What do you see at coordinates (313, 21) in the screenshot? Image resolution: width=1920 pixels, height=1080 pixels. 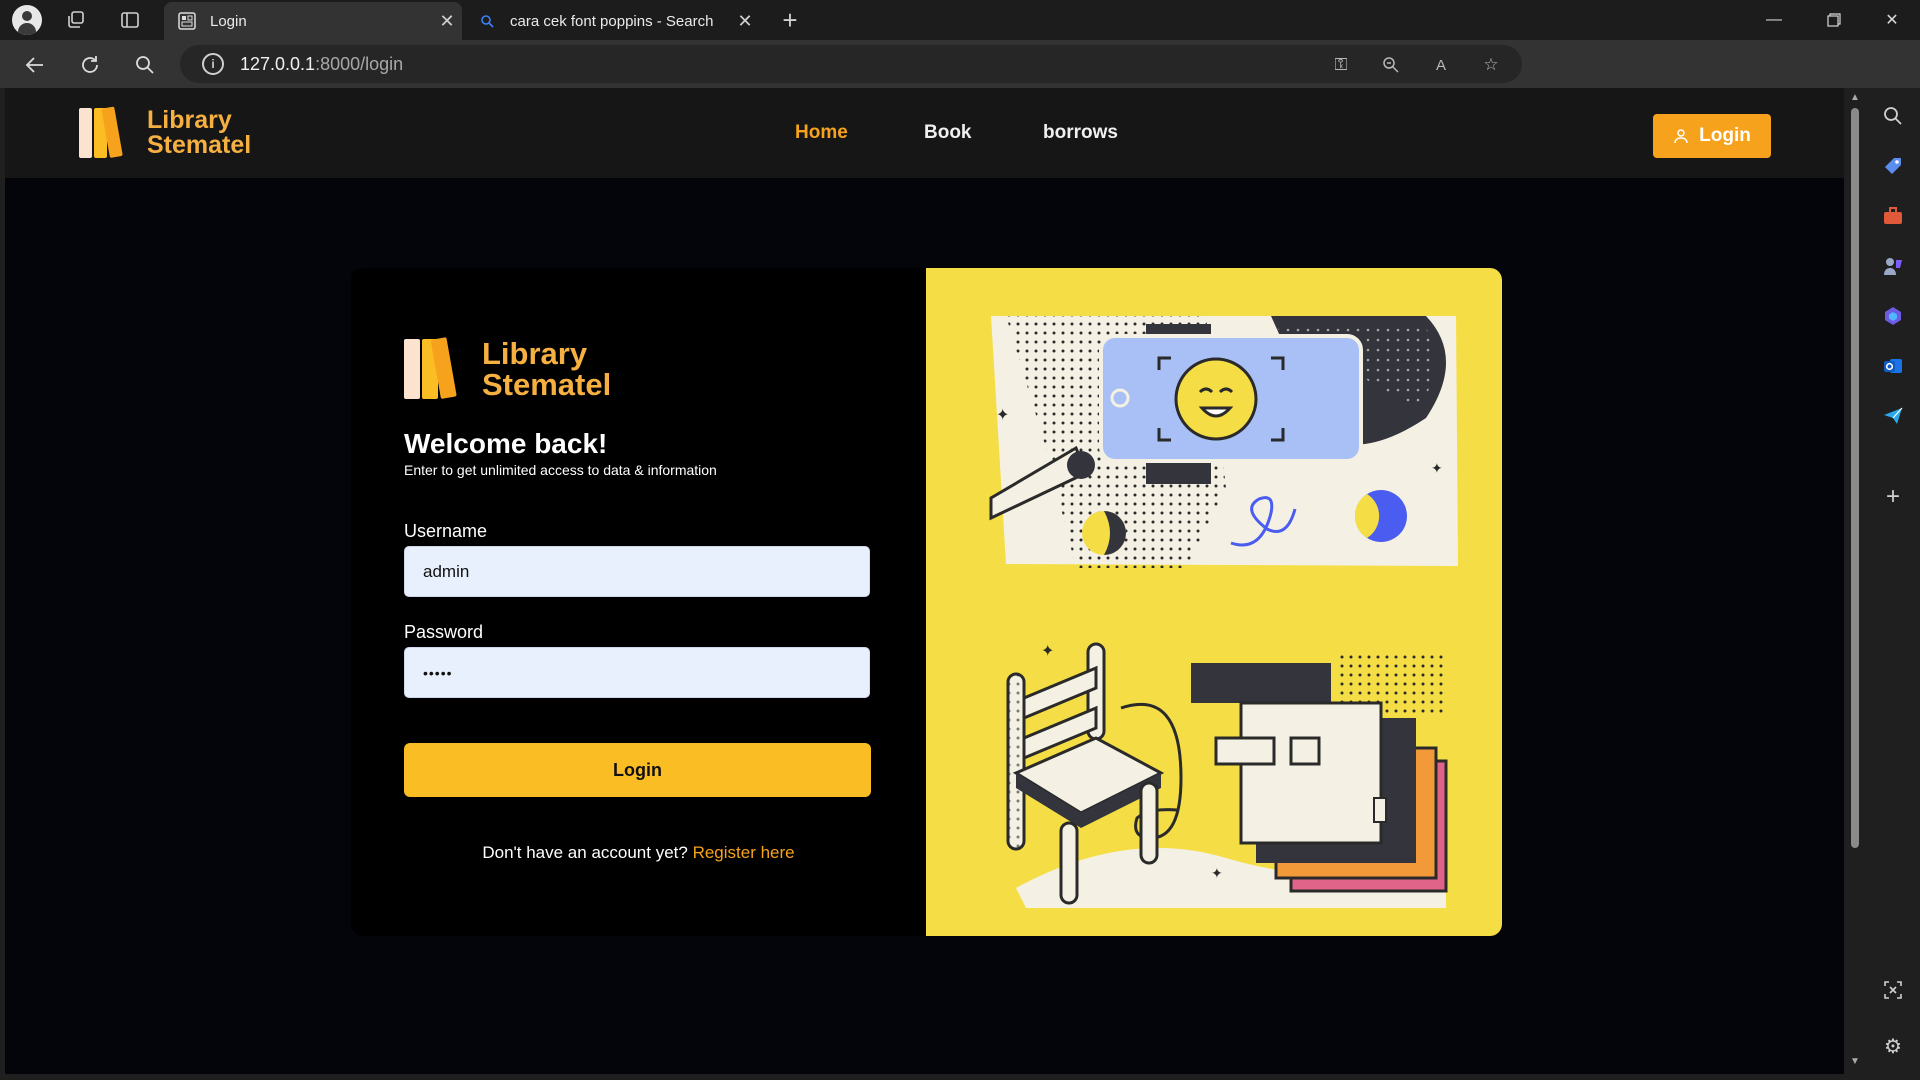 I see `tab-login: Login ✕` at bounding box center [313, 21].